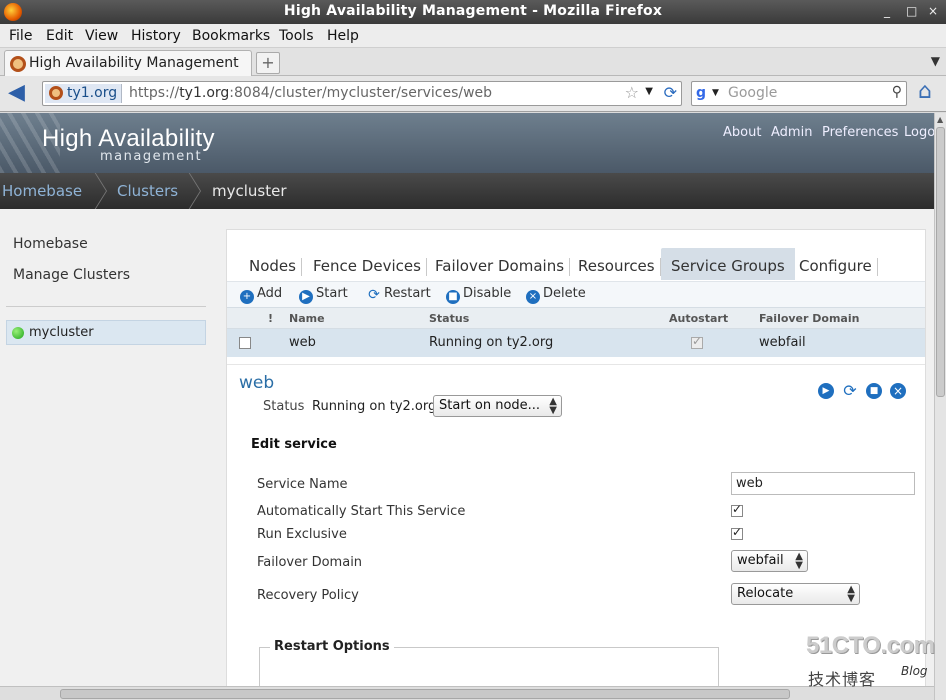  I want to click on vertical-scrollbar: ▲, so click(940, 406).